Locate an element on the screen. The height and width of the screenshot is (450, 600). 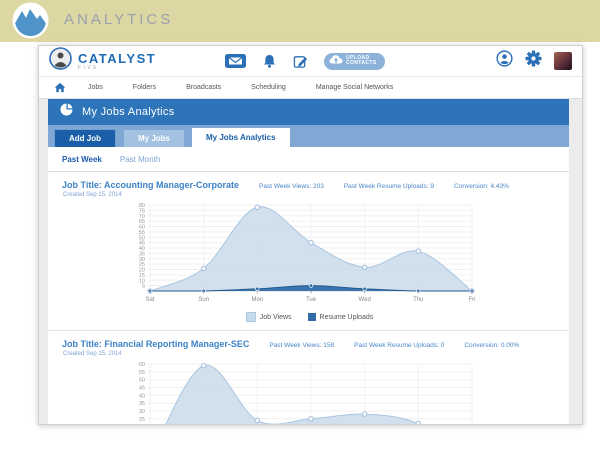
job-stat-views: Past Week Views: 203 is located at coordinates (291, 186).